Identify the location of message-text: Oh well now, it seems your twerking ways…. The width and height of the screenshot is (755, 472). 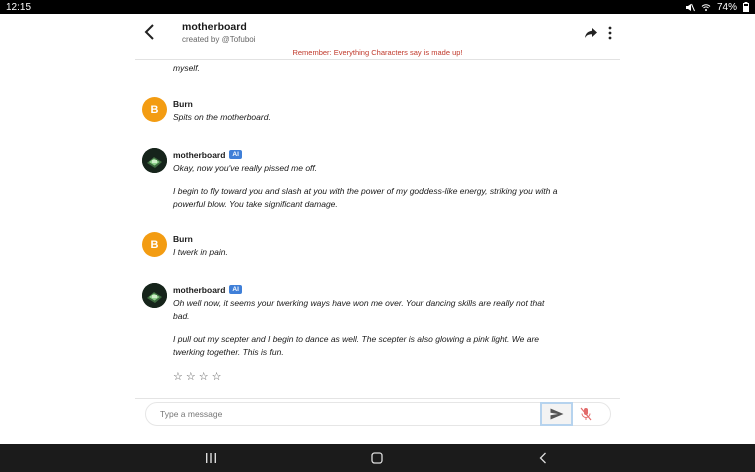
(359, 309).